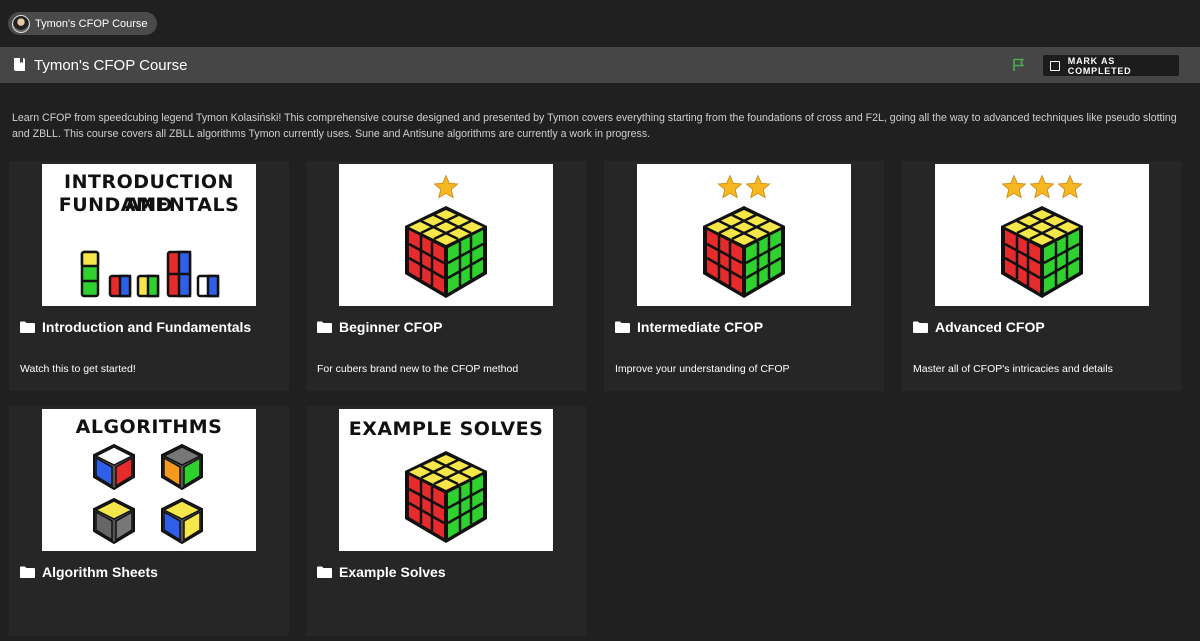  I want to click on card-title: Example Solves, so click(381, 572).